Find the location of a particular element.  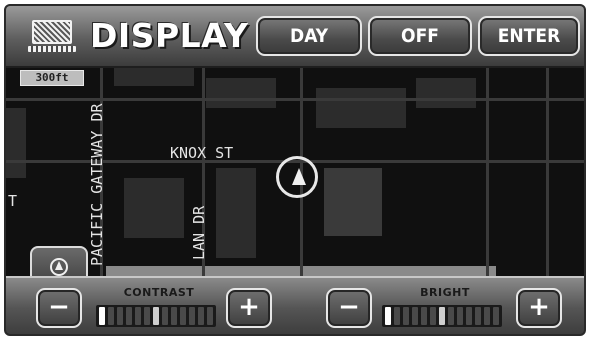

street-label-lan: LAN DR is located at coordinates (199, 232).